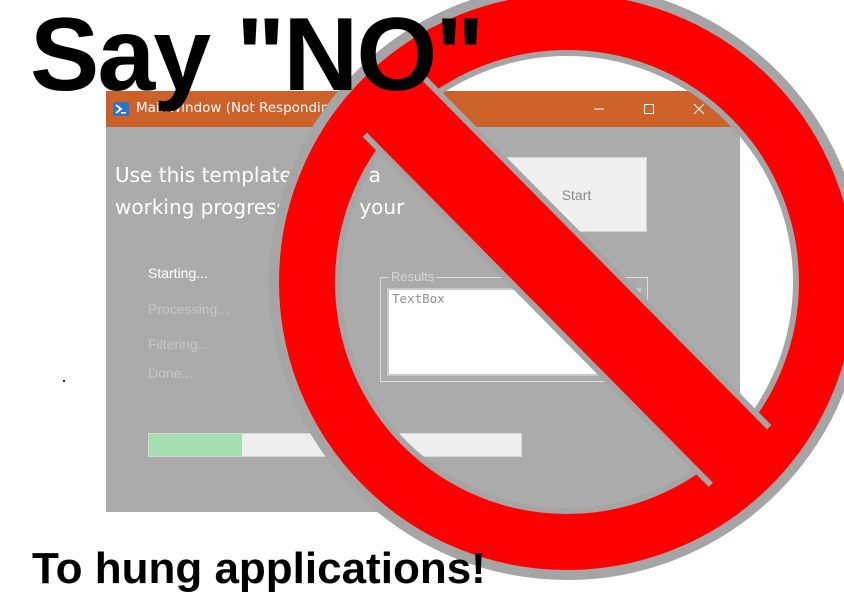 Image resolution: width=844 pixels, height=611 pixels. Describe the element at coordinates (599, 109) in the screenshot. I see `minimize-icon` at that location.